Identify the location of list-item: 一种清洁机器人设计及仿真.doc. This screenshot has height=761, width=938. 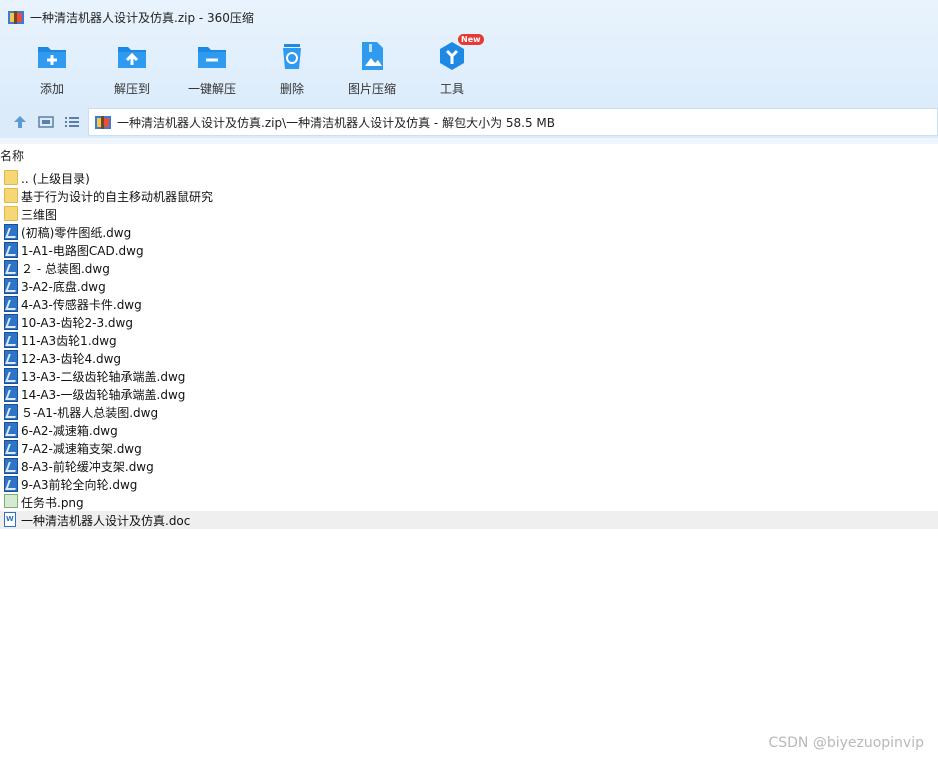
(469, 520).